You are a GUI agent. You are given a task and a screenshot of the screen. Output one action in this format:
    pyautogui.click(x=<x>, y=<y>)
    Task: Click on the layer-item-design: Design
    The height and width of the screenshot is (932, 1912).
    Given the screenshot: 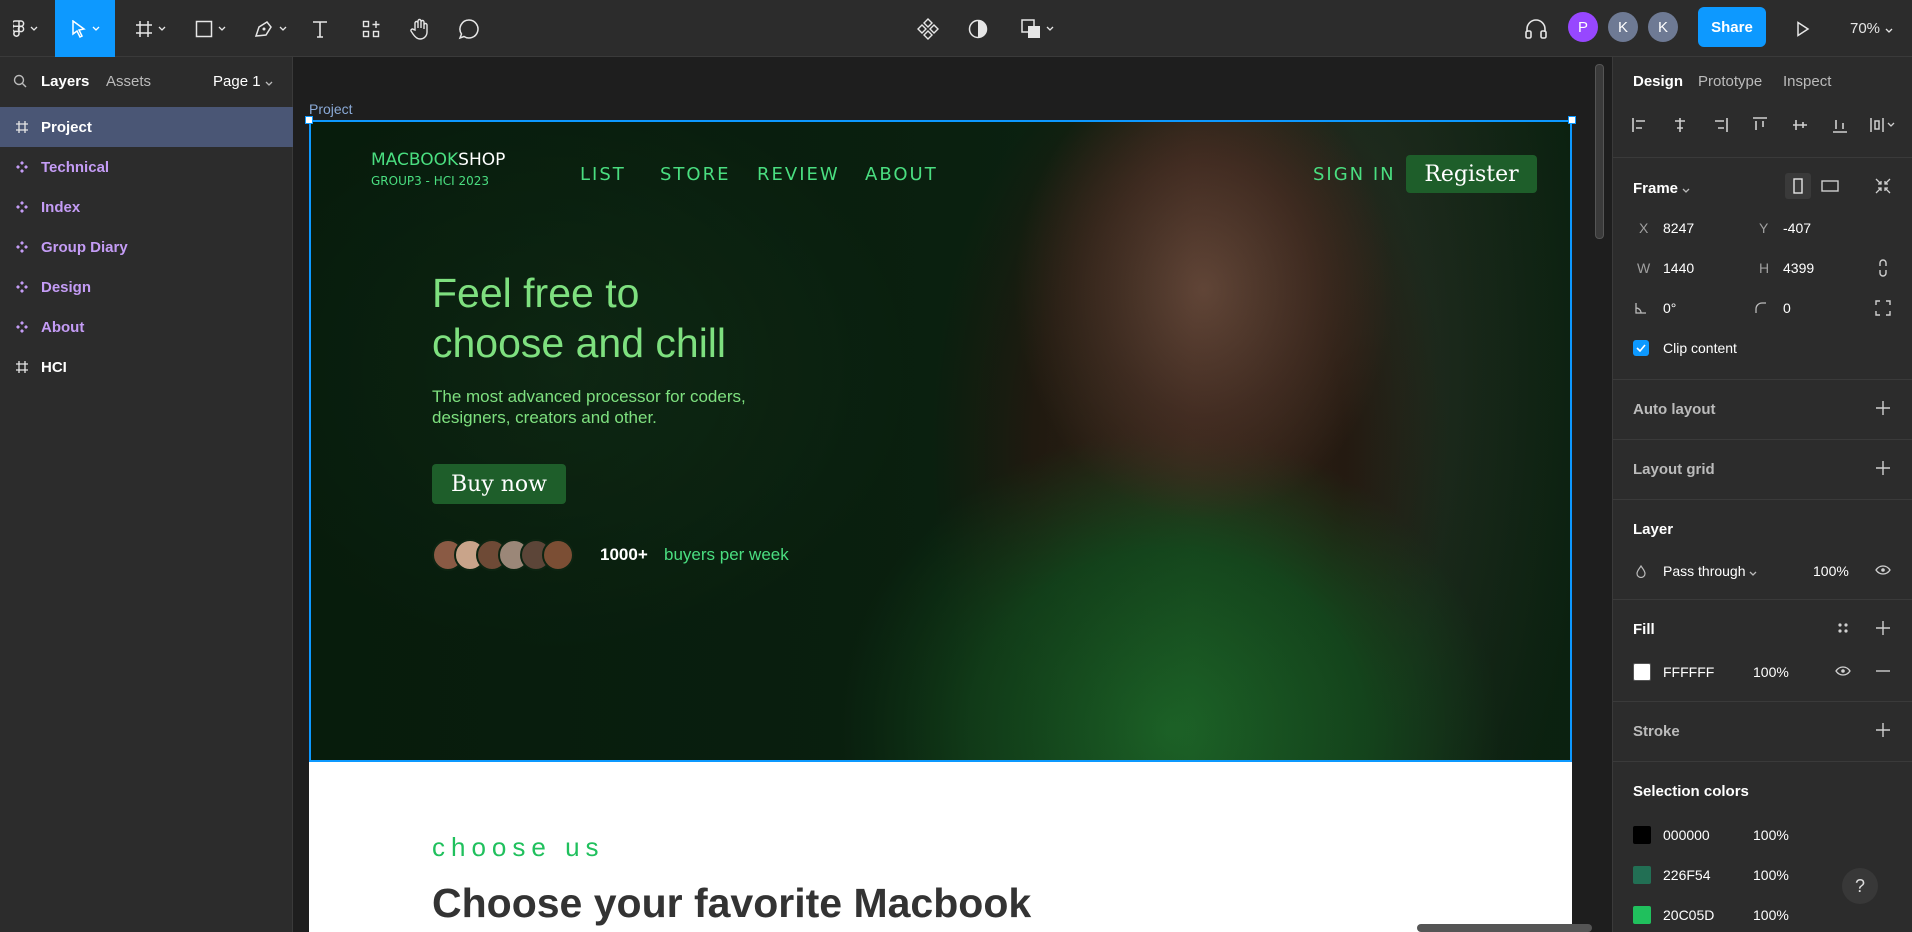 What is the action you would take?
    pyautogui.click(x=146, y=287)
    